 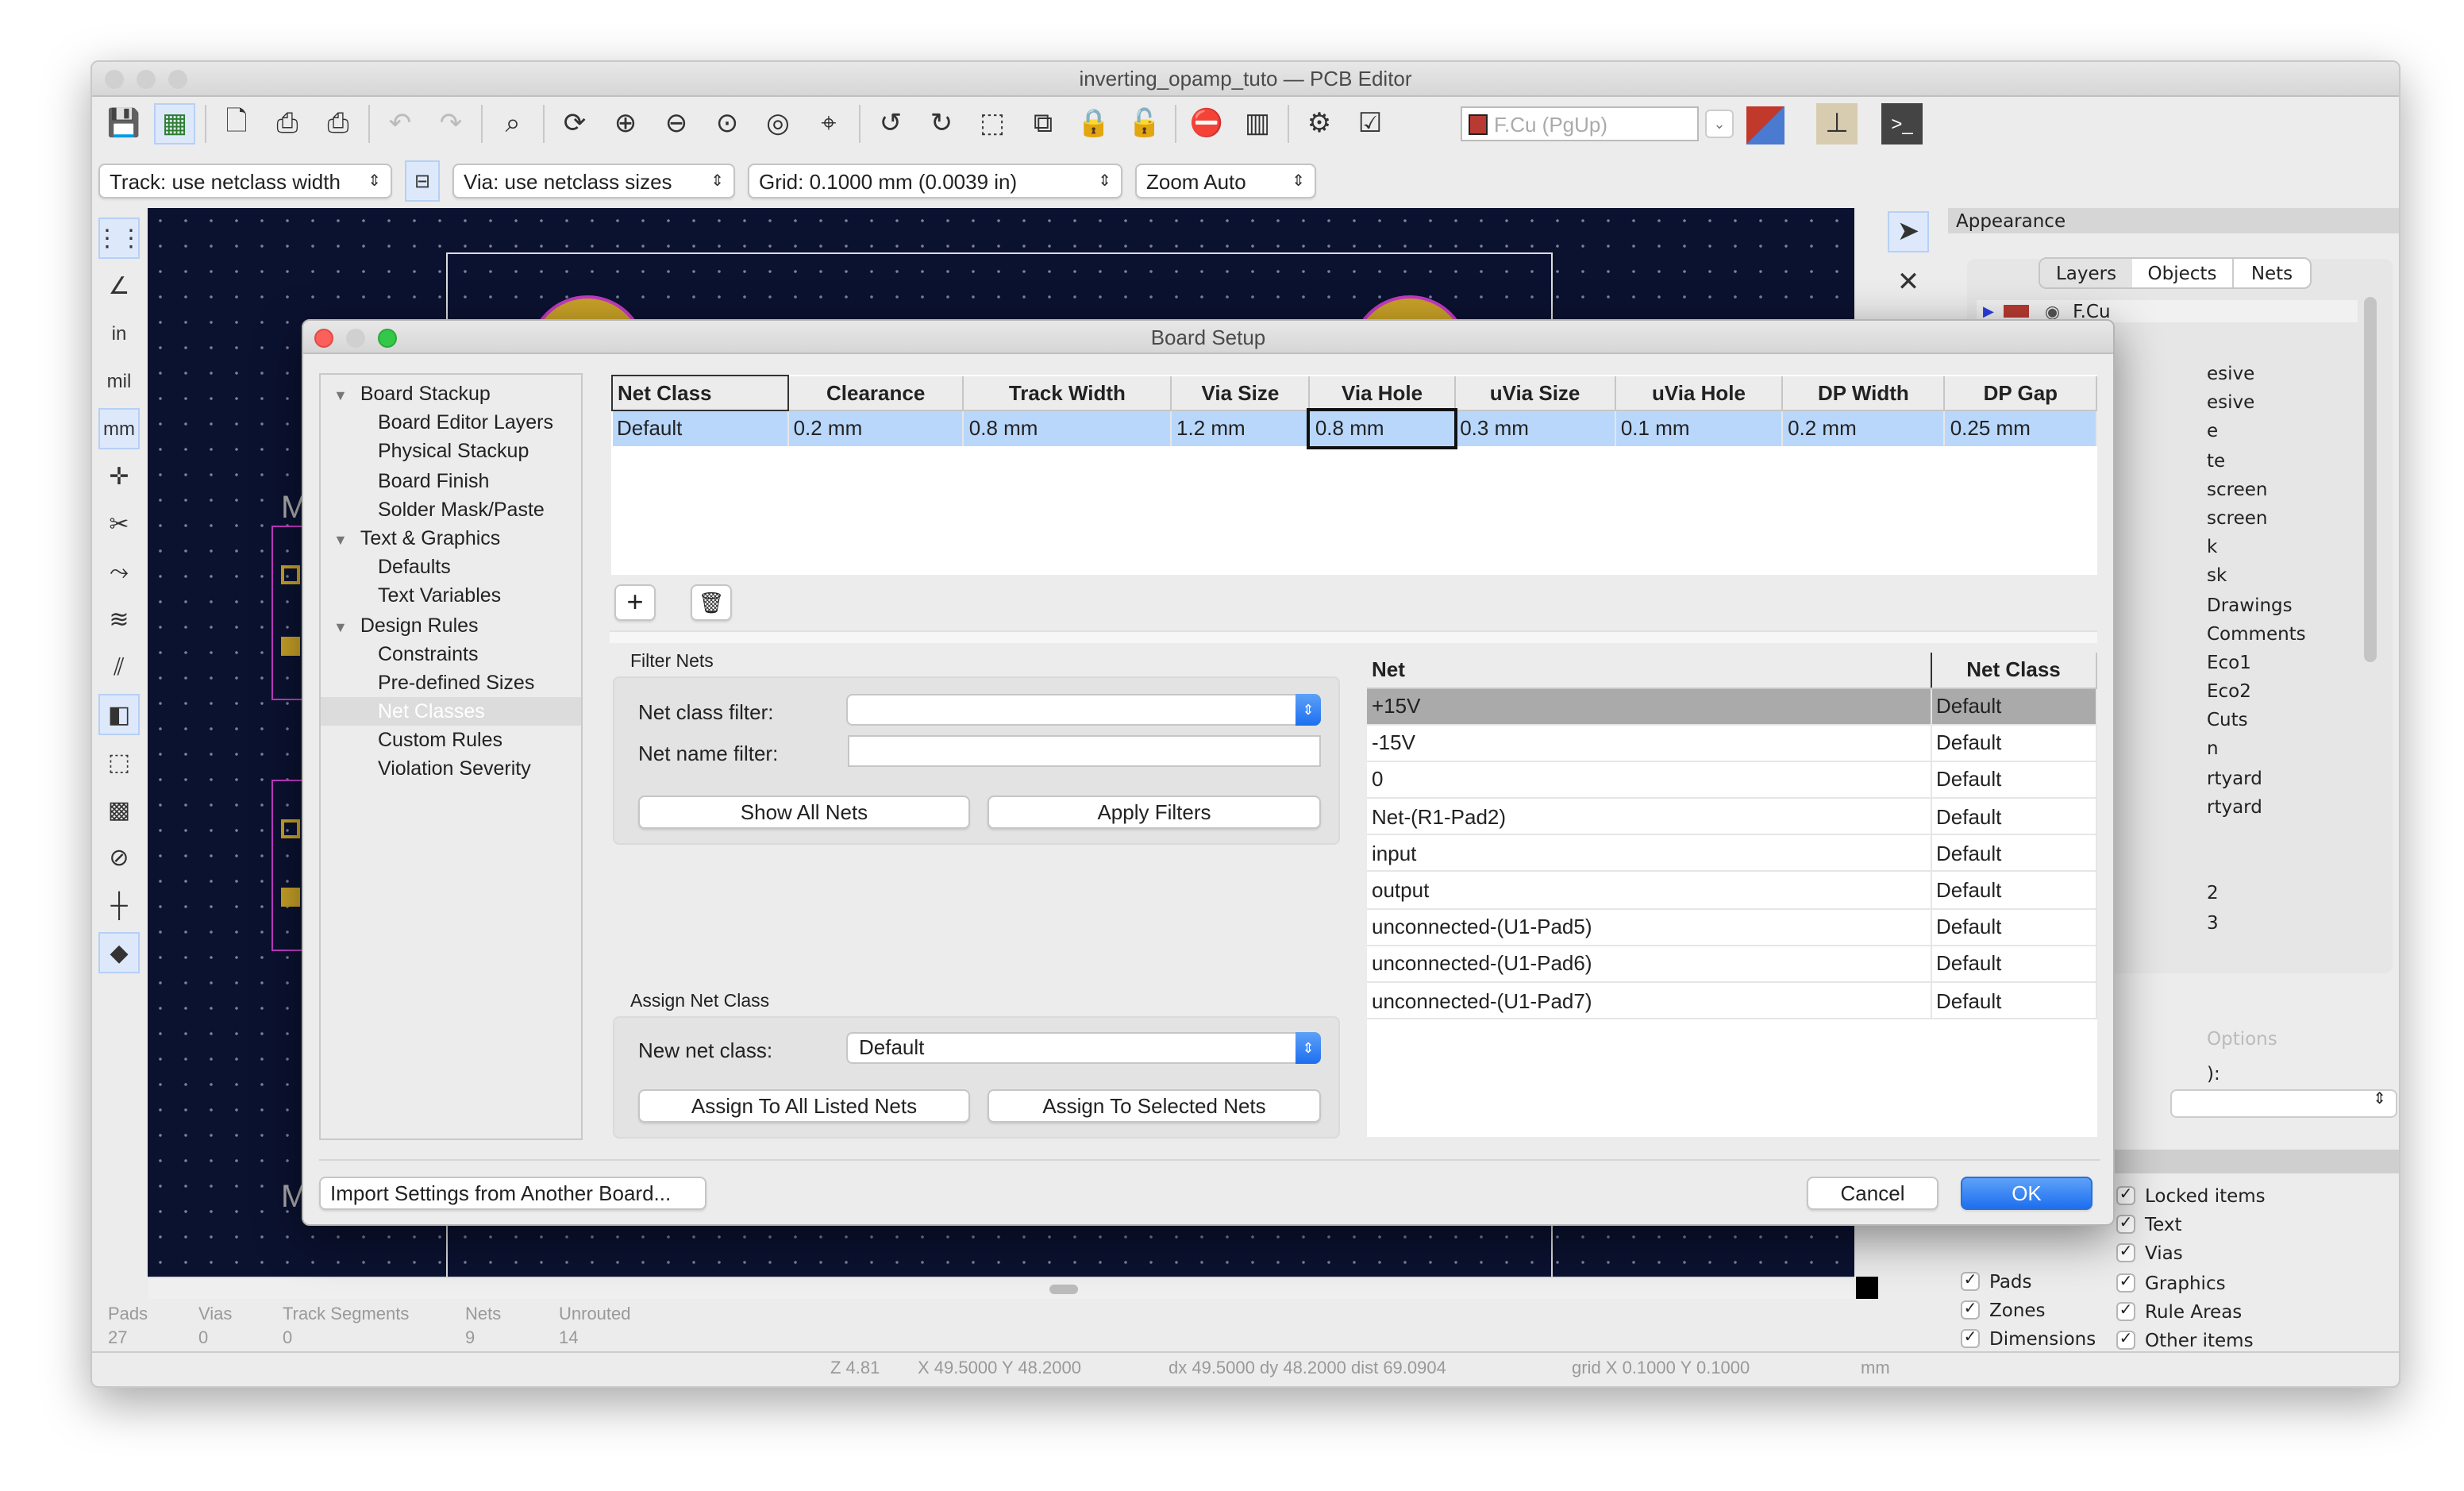 What do you see at coordinates (1649, 707) in the screenshot?
I see `net-name-cell: +15V` at bounding box center [1649, 707].